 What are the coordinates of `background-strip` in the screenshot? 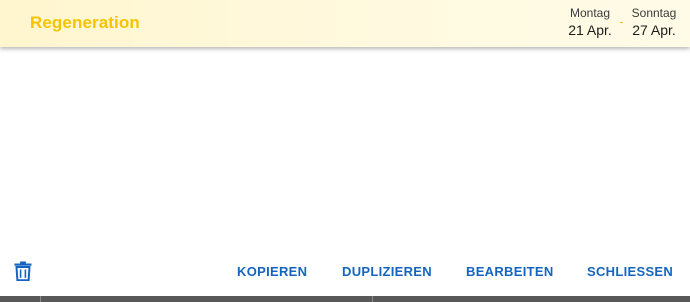 It's located at (345, 299).